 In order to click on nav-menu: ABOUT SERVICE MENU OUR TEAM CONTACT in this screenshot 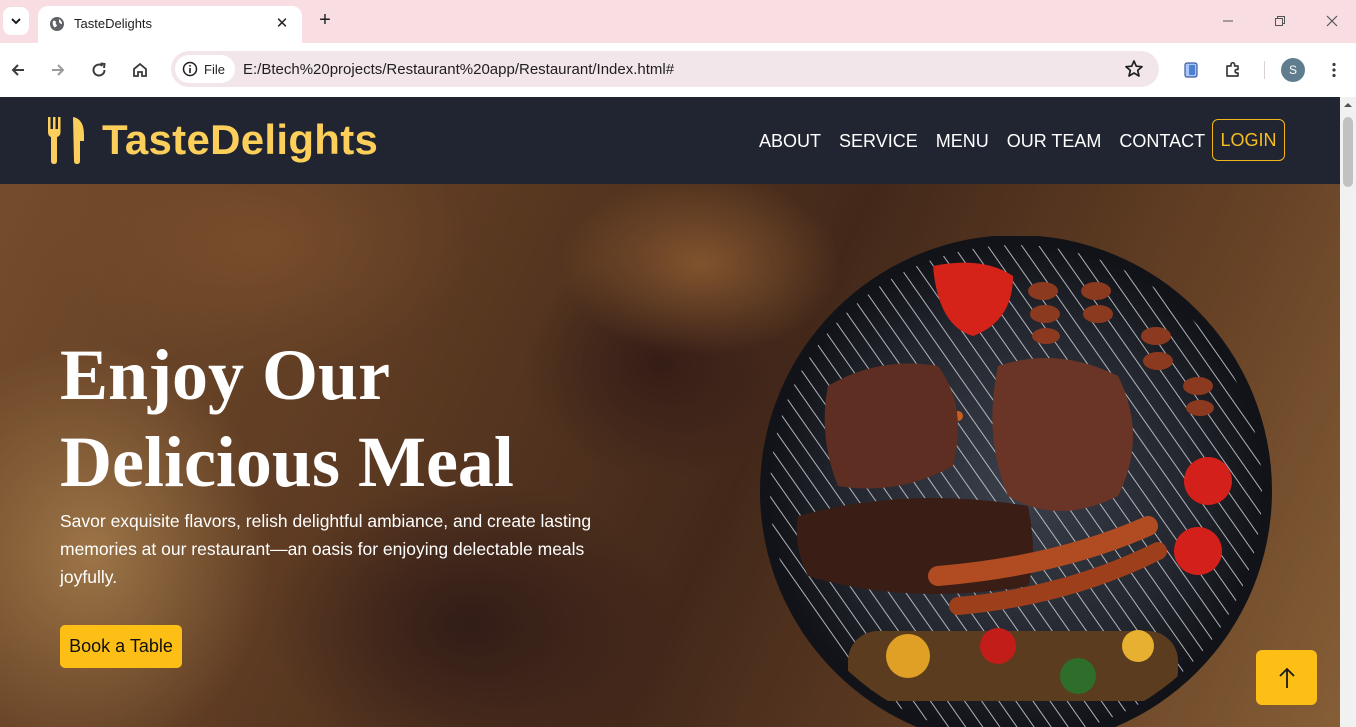, I will do `click(982, 141)`.